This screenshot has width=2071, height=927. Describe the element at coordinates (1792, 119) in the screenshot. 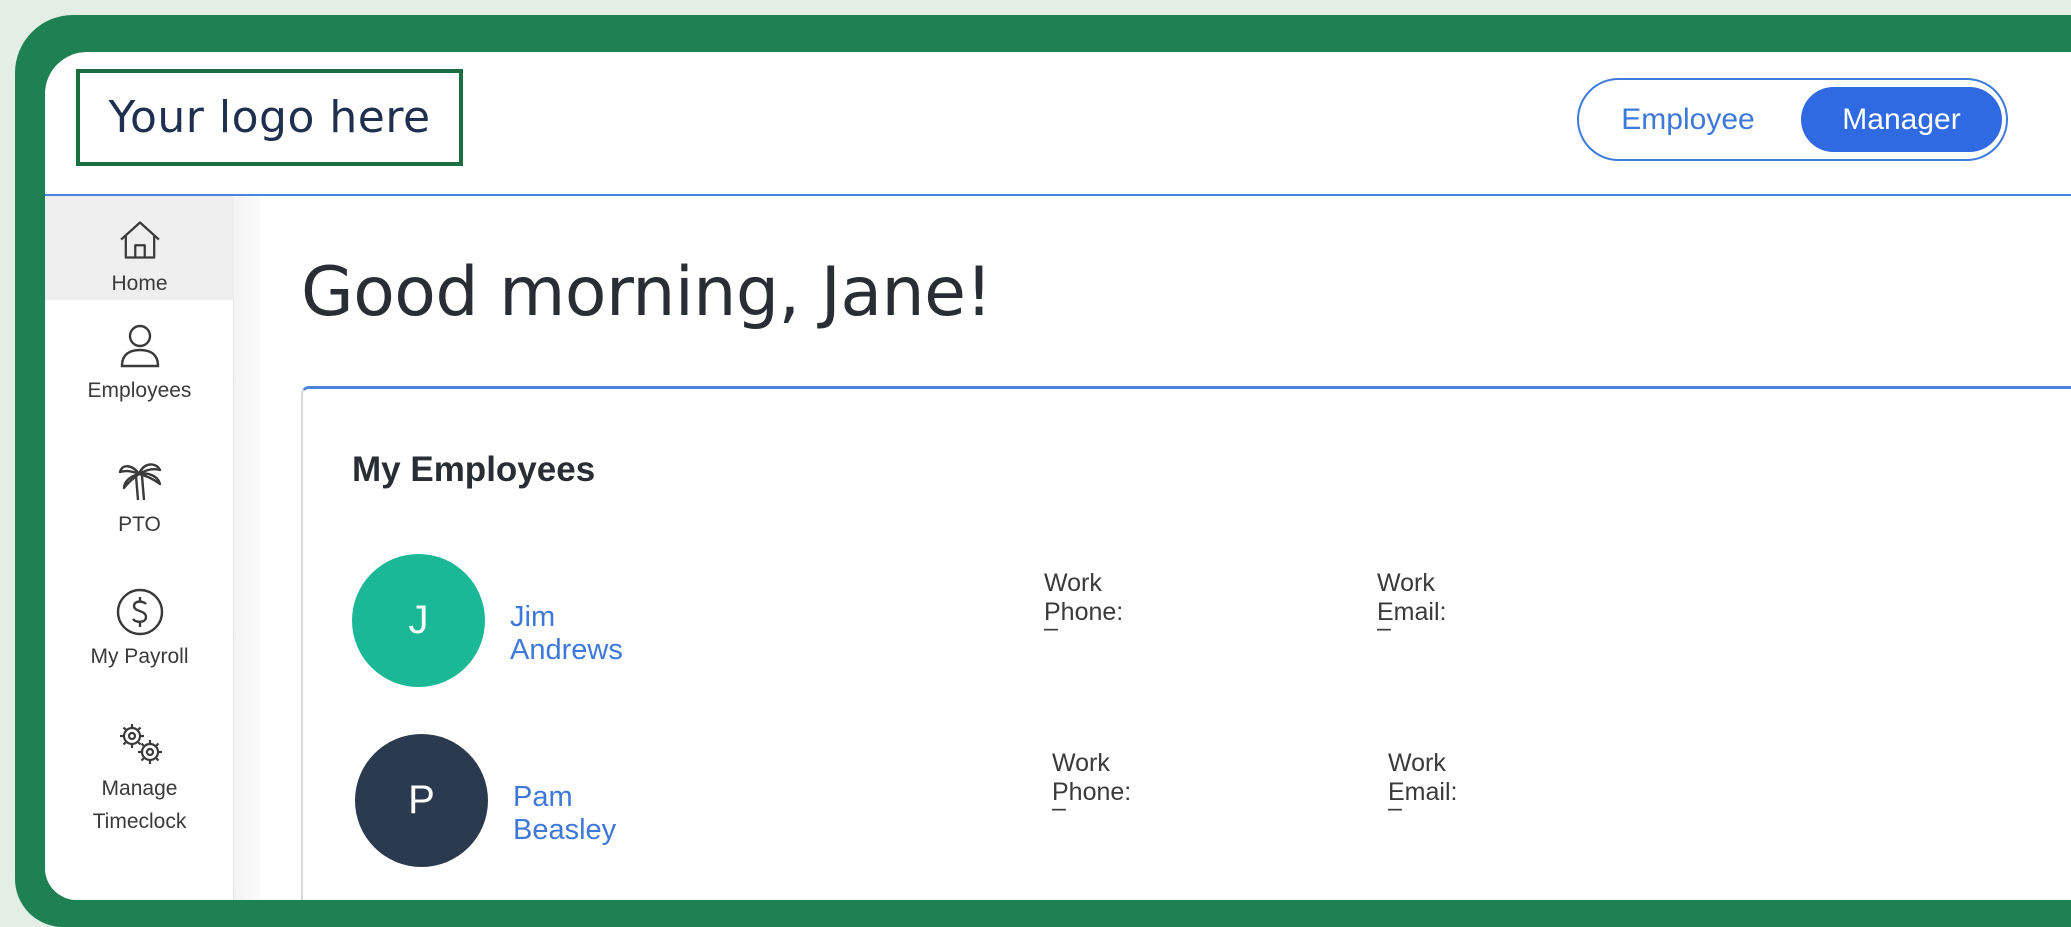

I see `role-toggle: Employee Manager` at that location.